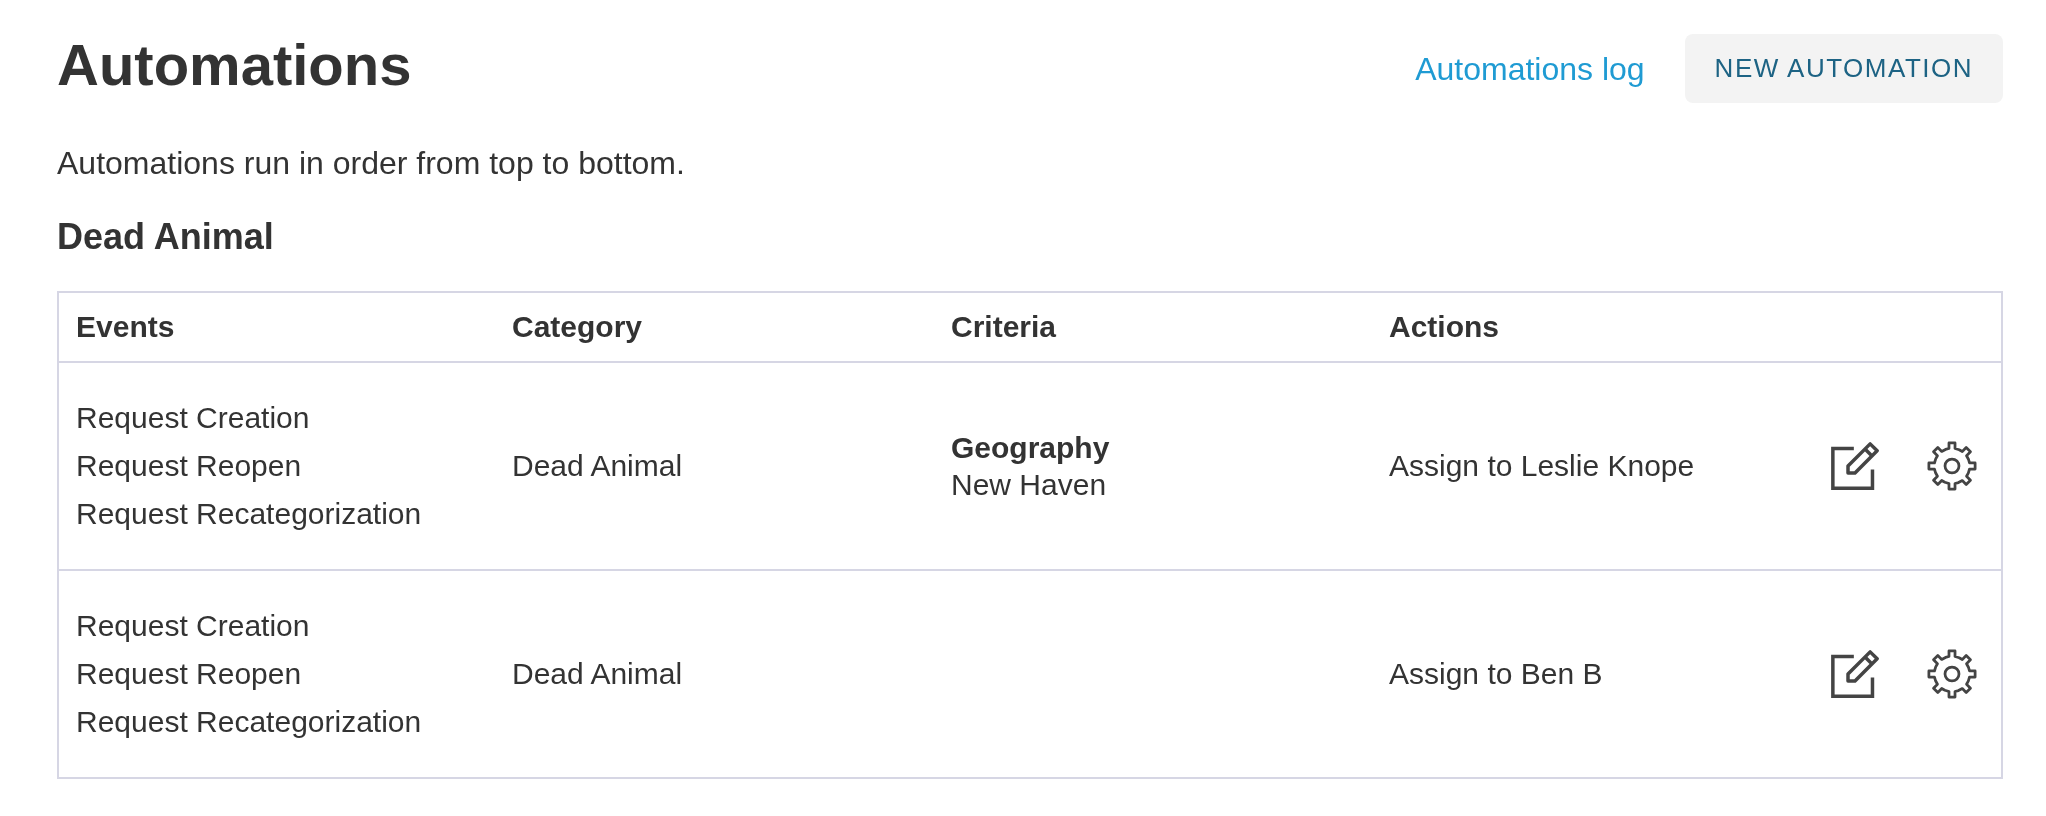 The image size is (2046, 816). Describe the element at coordinates (166, 237) in the screenshot. I see `group-heading: Dead Animal` at that location.